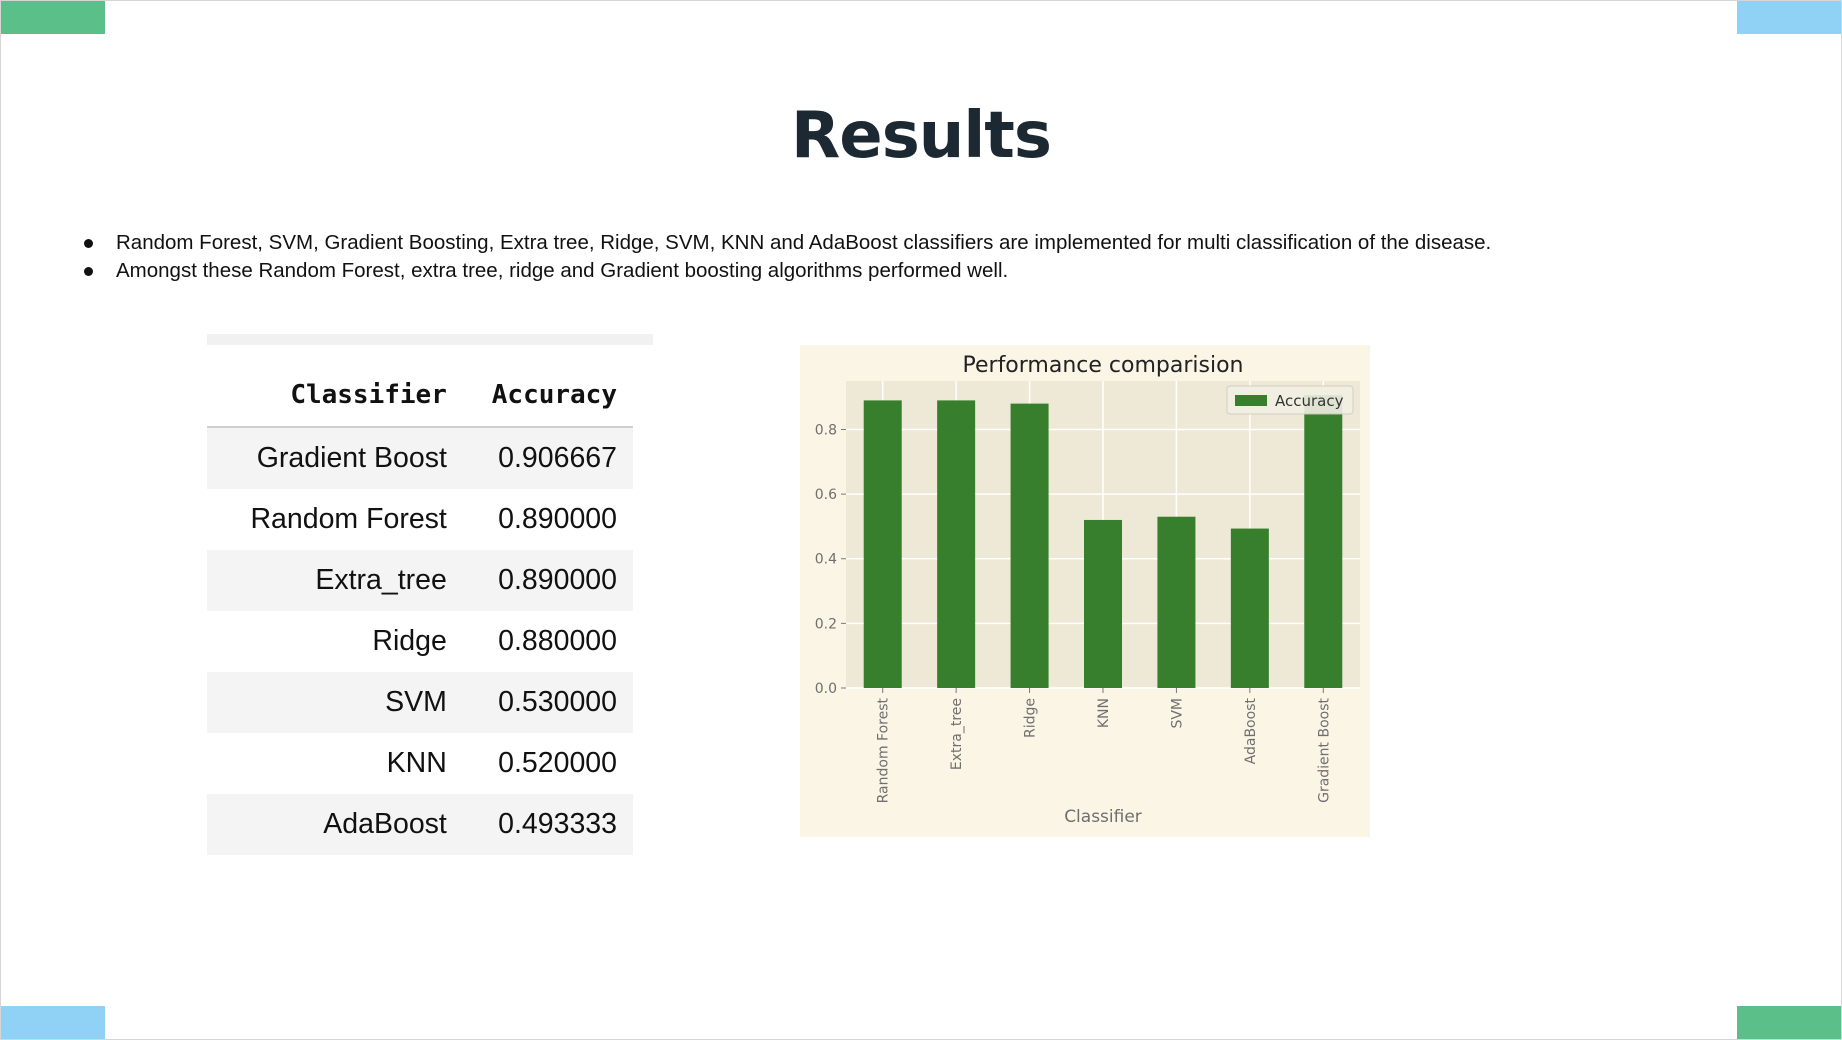  I want to click on cell-classifier: Ridge, so click(409, 641).